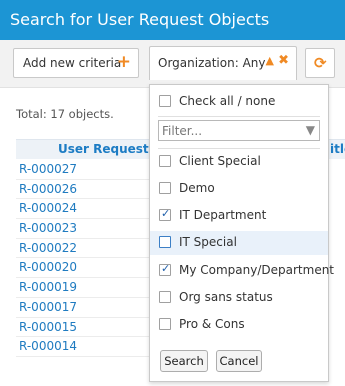  I want to click on option-label: Demo, so click(197, 188).